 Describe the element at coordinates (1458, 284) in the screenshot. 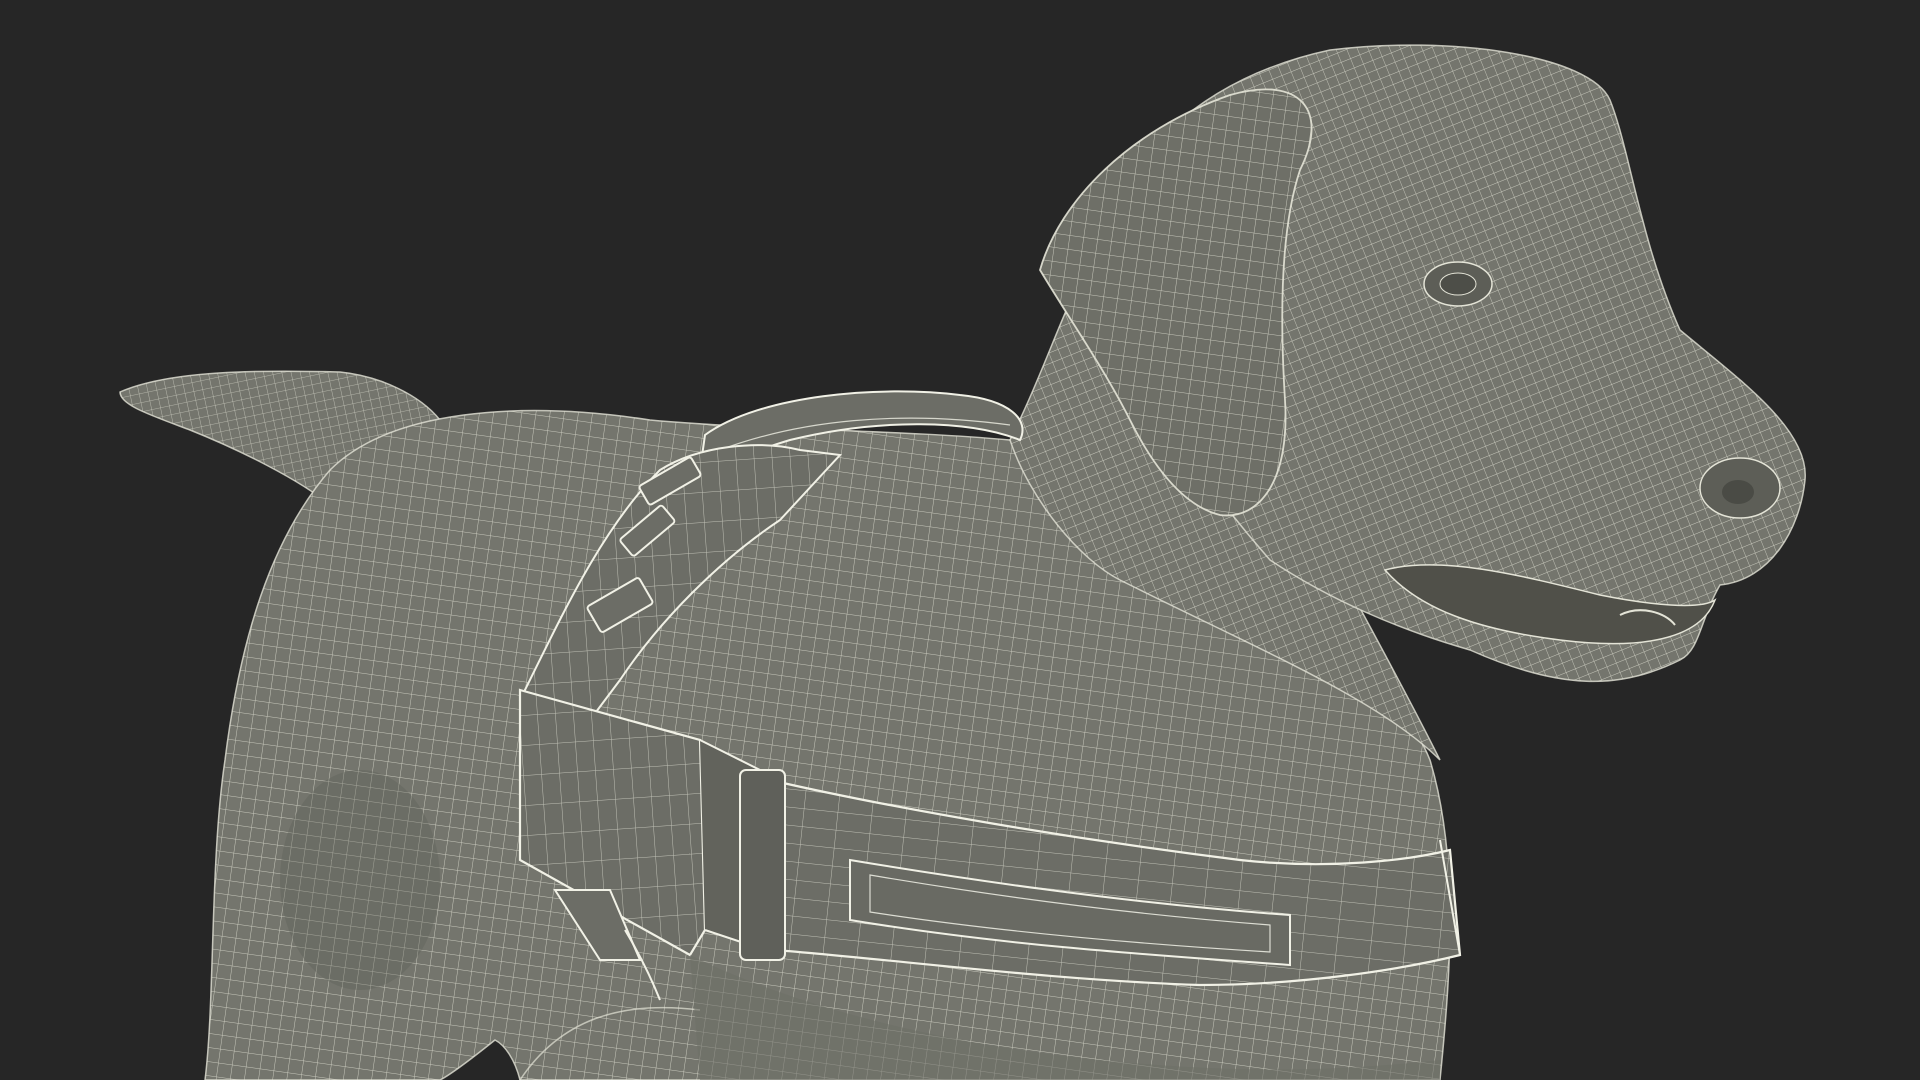

I see `dog-eye` at that location.